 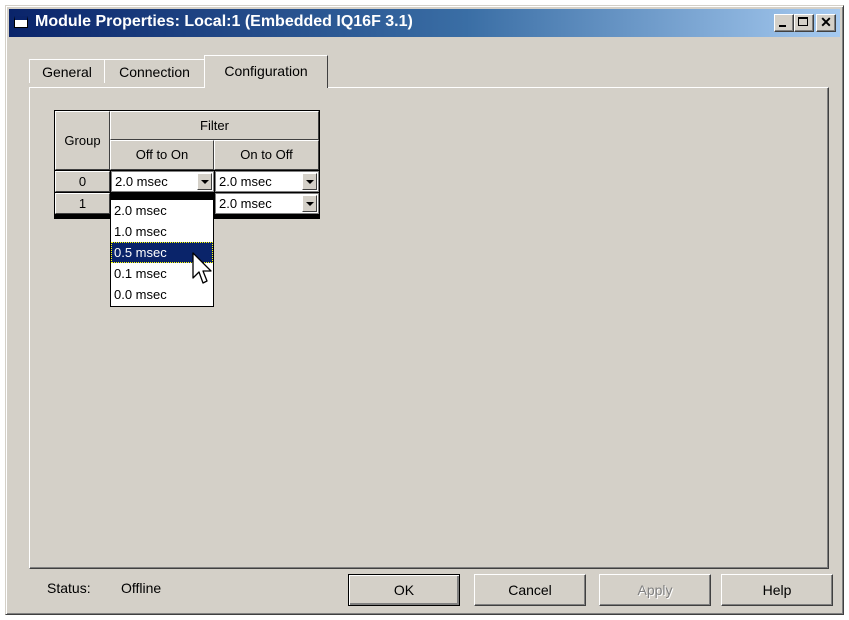 I want to click on group-row-1: 1, so click(x=82, y=203).